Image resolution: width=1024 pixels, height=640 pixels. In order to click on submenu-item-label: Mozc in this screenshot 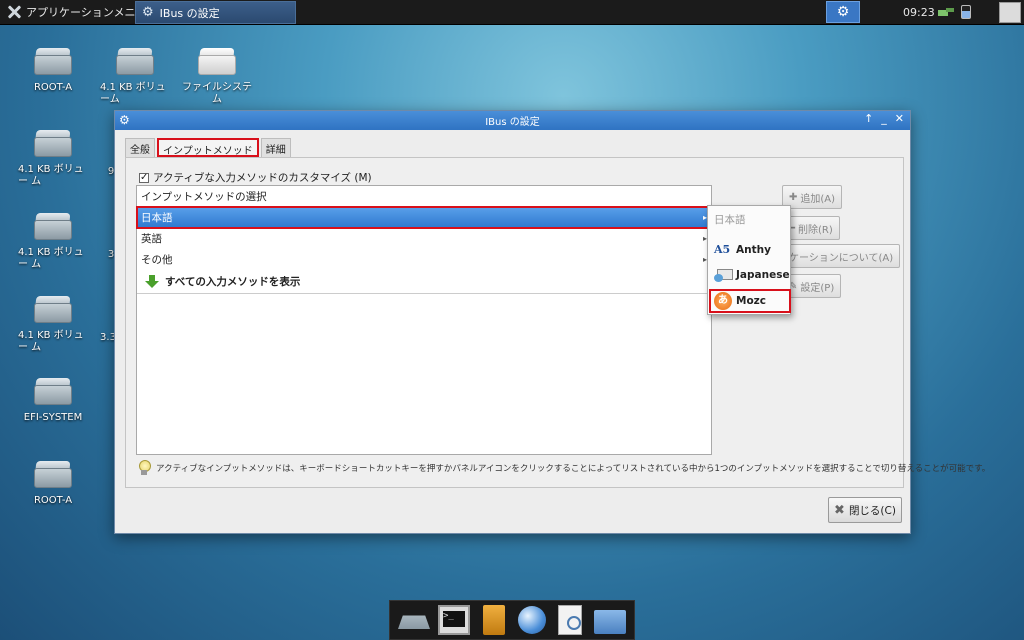, I will do `click(751, 301)`.